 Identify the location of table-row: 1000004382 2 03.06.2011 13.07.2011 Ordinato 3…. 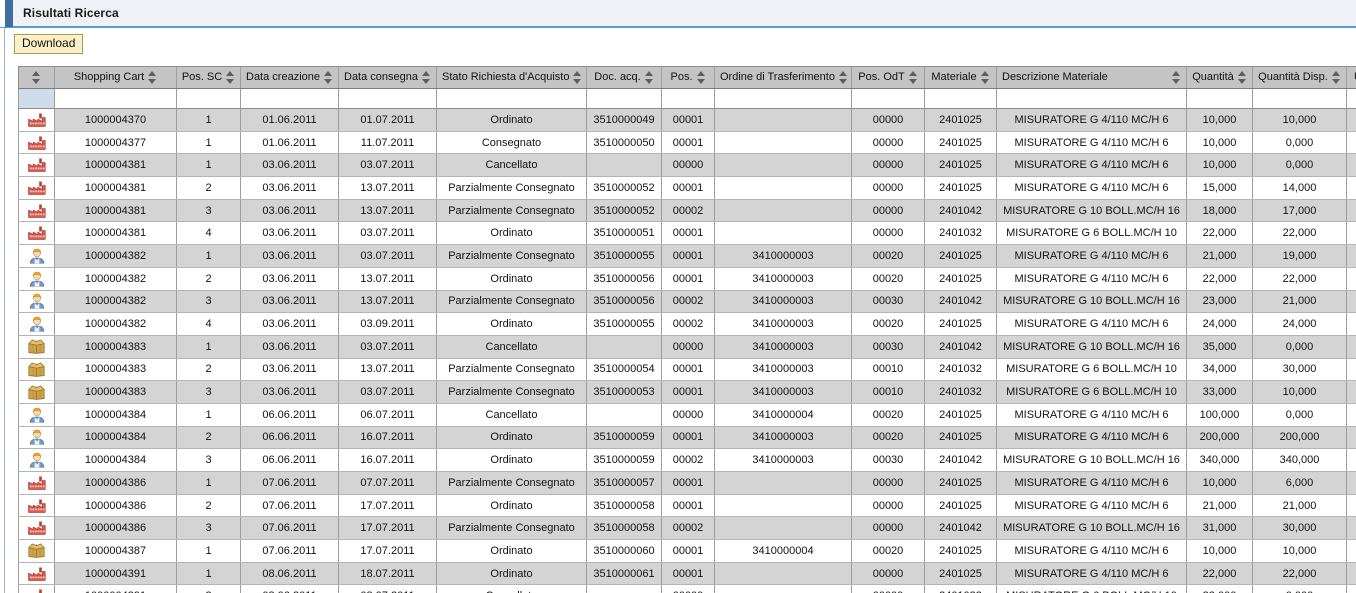
(687, 279).